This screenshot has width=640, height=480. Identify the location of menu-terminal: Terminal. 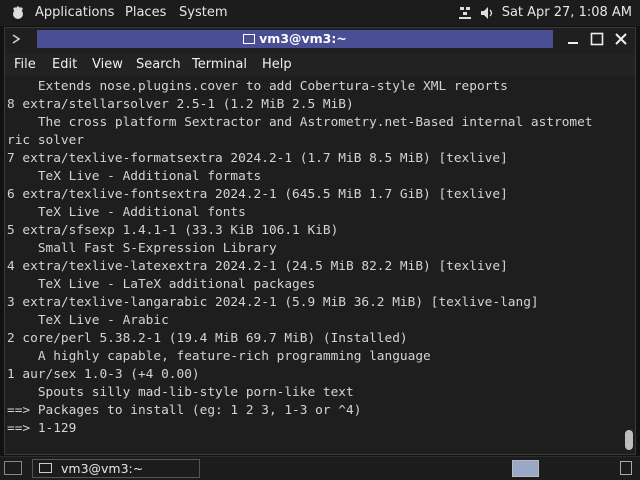
(219, 64).